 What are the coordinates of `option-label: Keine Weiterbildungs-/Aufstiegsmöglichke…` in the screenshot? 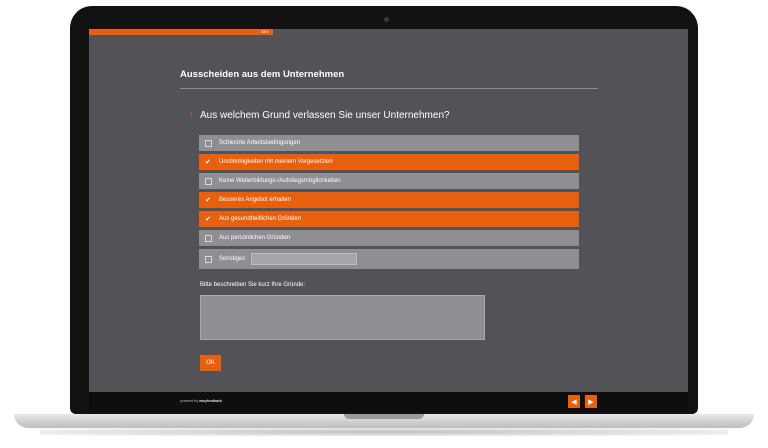 It's located at (280, 181).